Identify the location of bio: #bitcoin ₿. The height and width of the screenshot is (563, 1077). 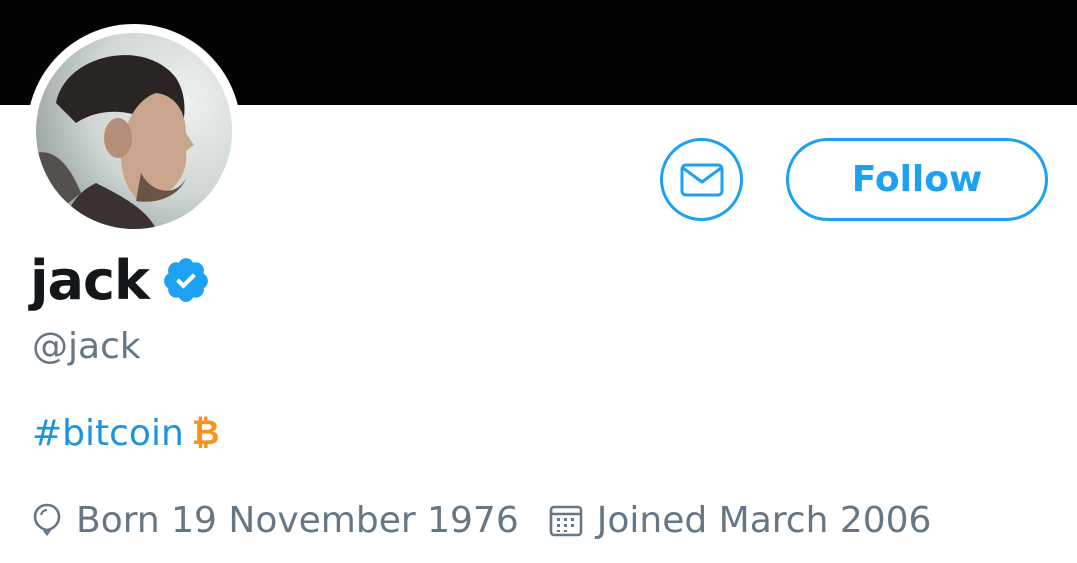
(126, 433).